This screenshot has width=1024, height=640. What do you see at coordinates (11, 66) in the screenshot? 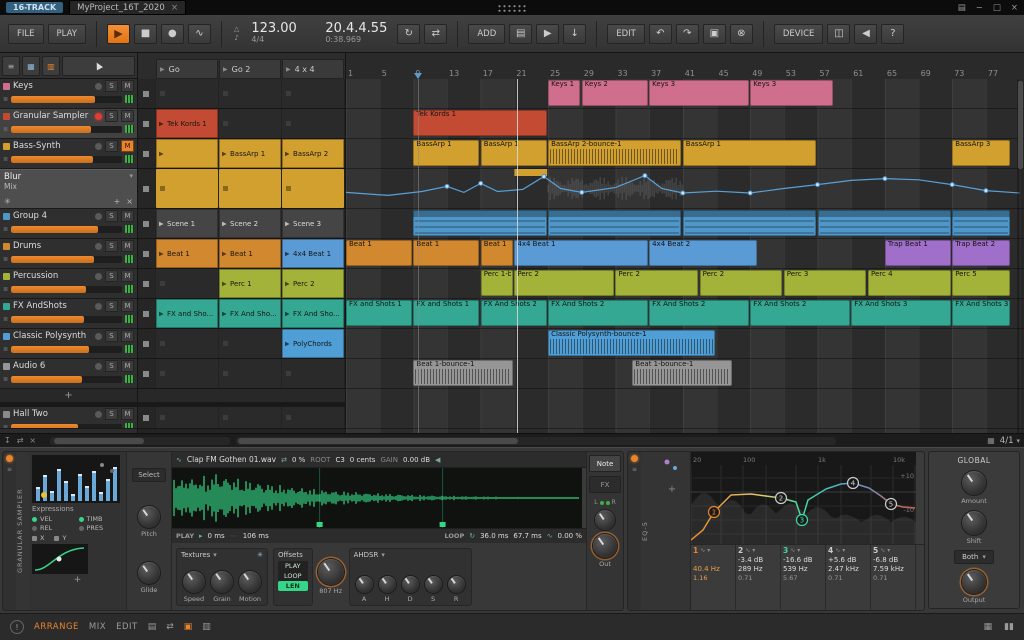
I see `io-menu-icon: ≡` at bounding box center [11, 66].